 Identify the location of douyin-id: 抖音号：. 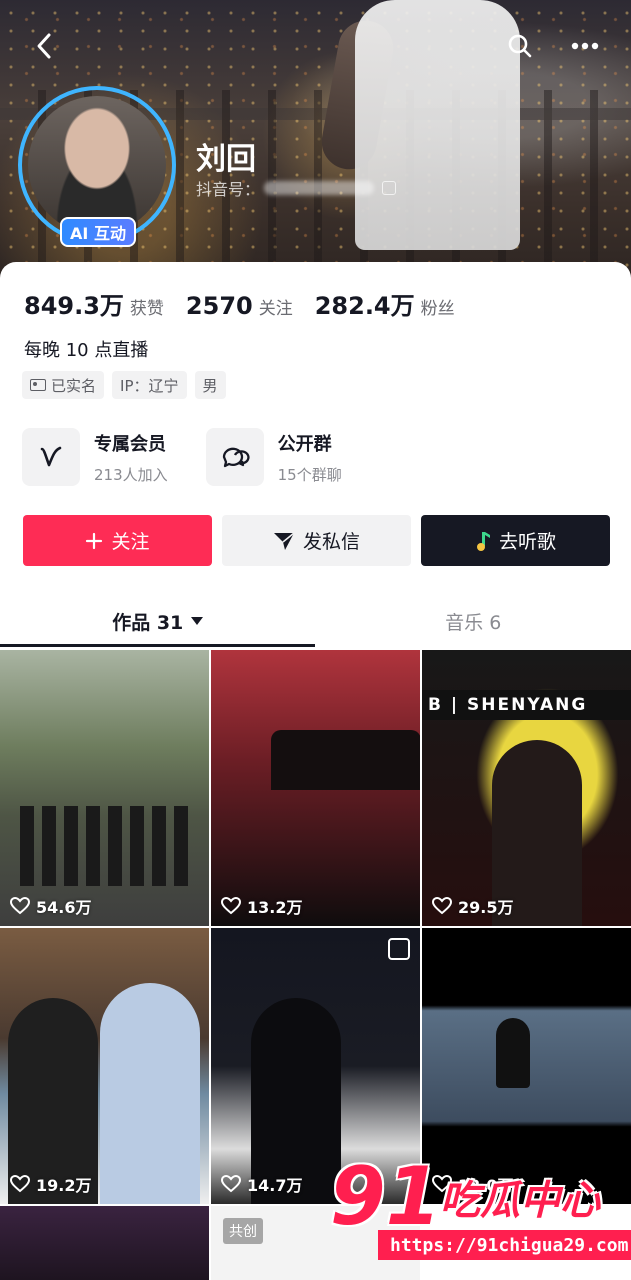
(296, 188).